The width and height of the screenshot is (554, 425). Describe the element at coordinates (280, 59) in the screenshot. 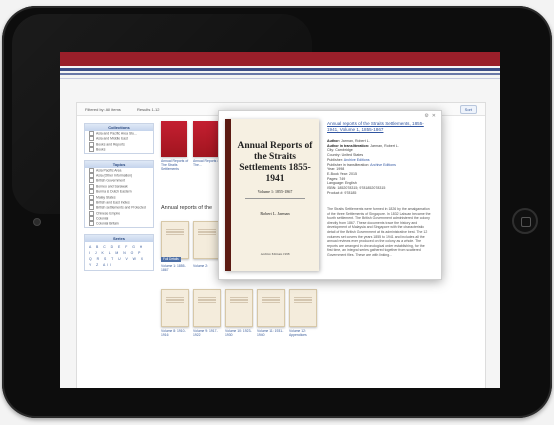

I see `site-header` at that location.